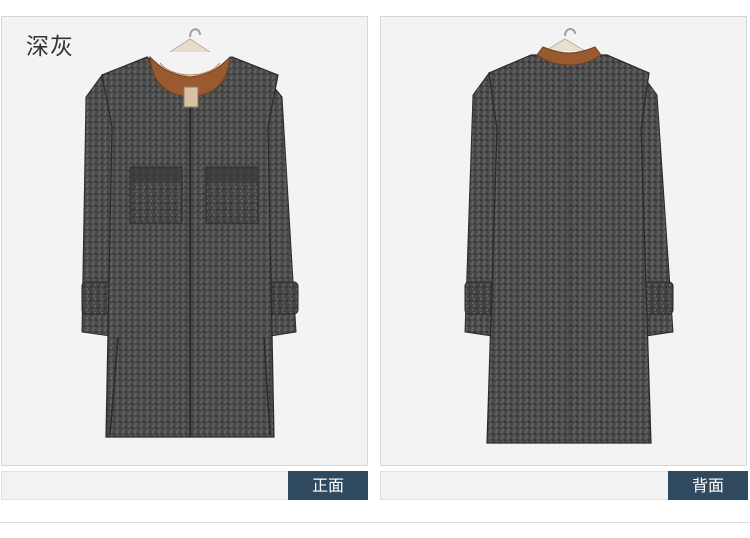  Describe the element at coordinates (328, 485) in the screenshot. I see `front-view-label: 正面` at that location.